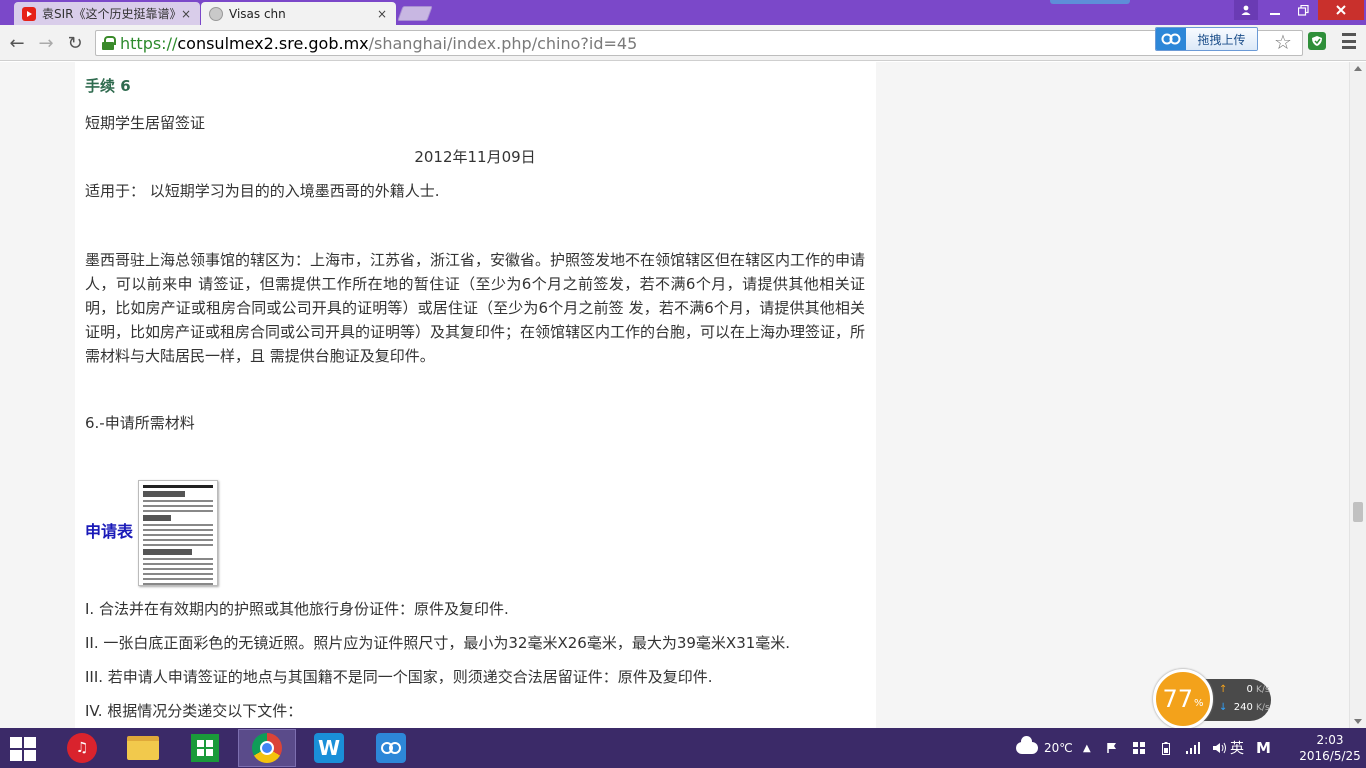  What do you see at coordinates (297, 609) in the screenshot?
I see `requirement-item: I. 合法并在有效期内的护照或其他旅行身份证件：原件及复印件.` at bounding box center [297, 609].